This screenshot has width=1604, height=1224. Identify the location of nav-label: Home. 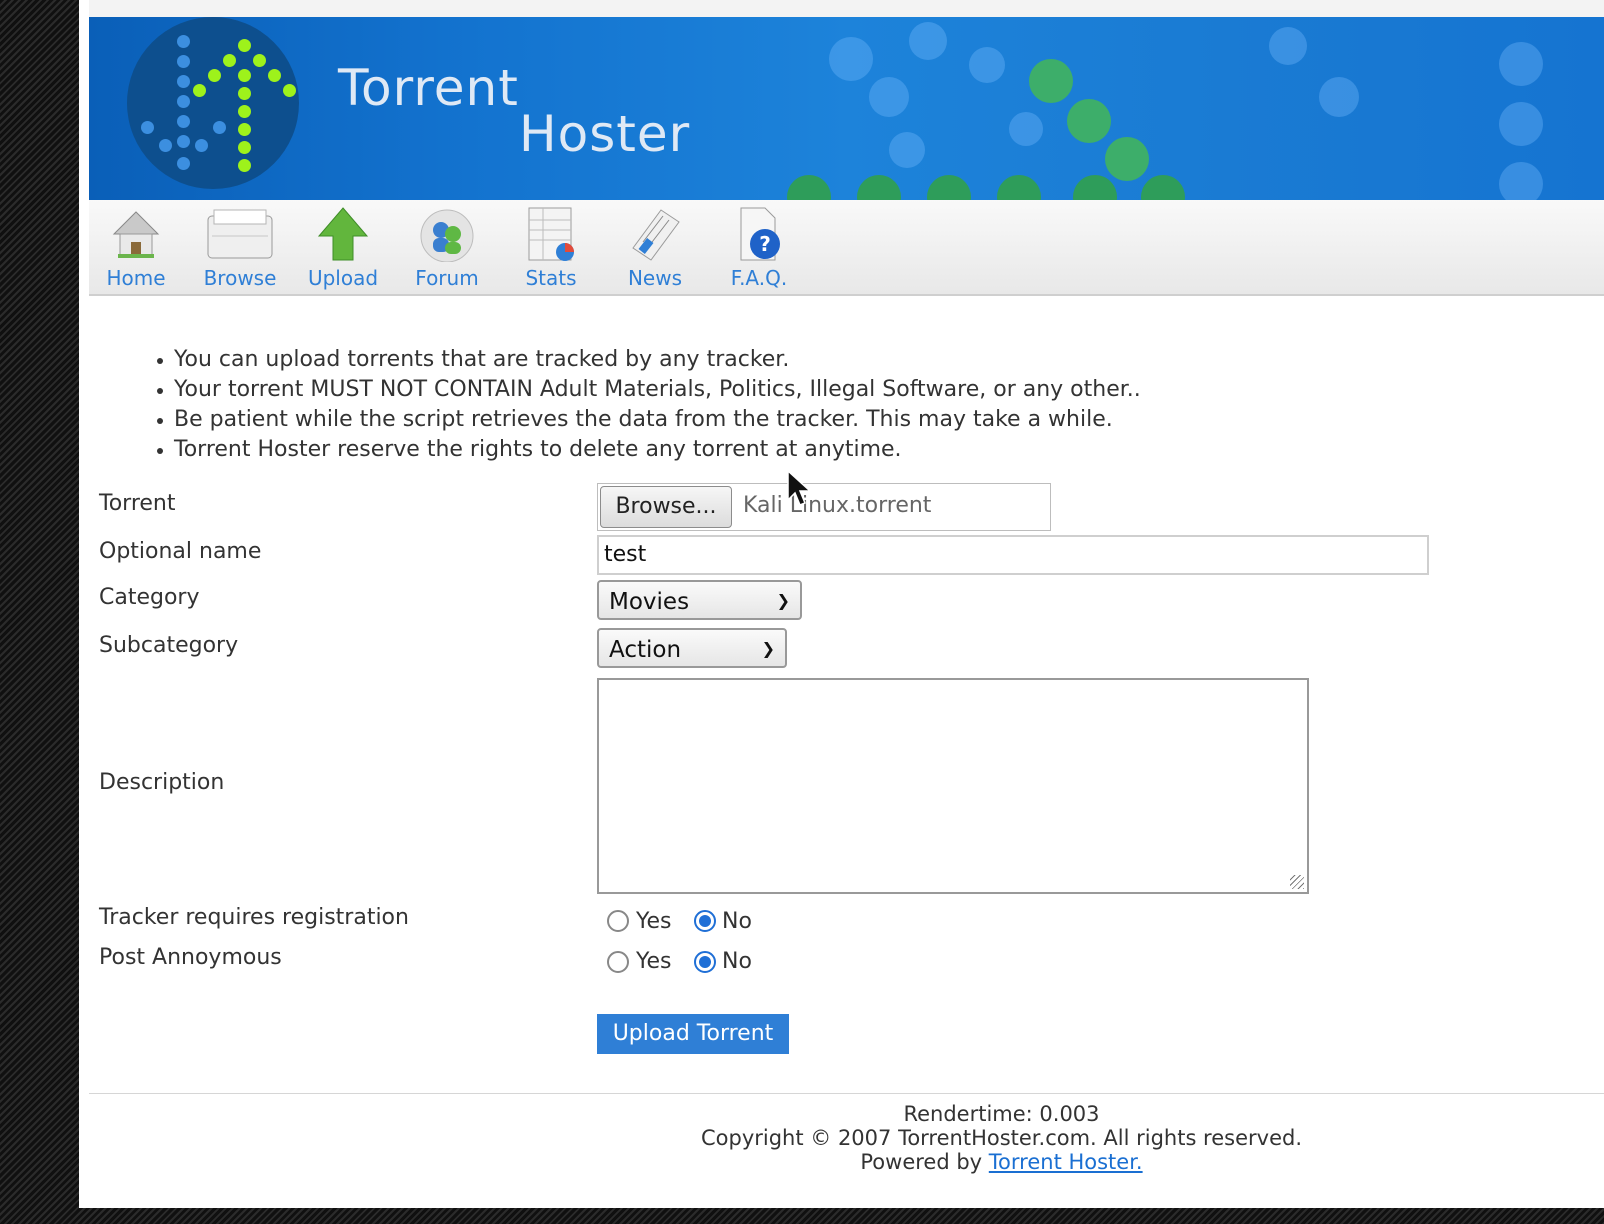
(136, 278).